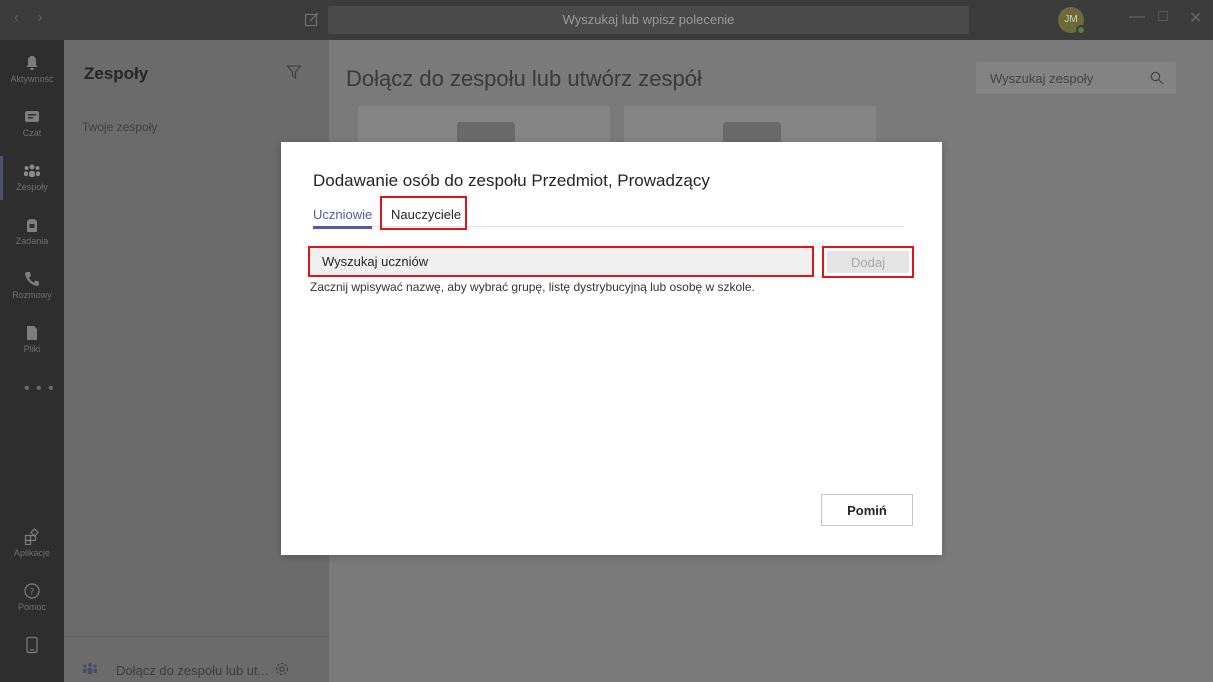 This screenshot has width=1213, height=682. Describe the element at coordinates (32, 63) in the screenshot. I see `bell-icon` at that location.